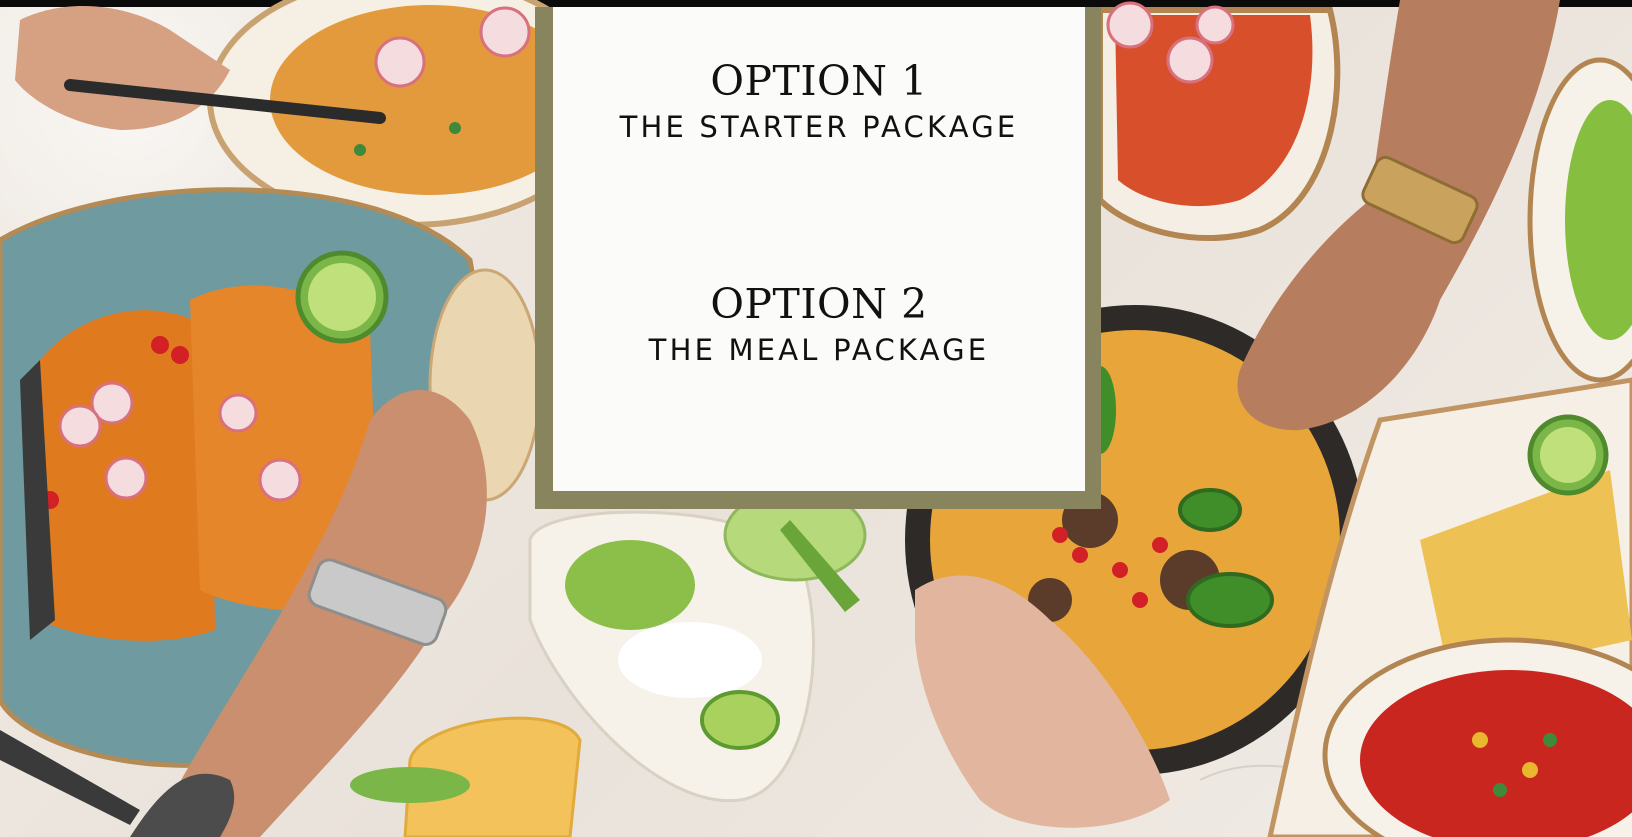  Describe the element at coordinates (819, 350) in the screenshot. I see `option-2-subtitle: THE MEAL PACKAGE` at that location.